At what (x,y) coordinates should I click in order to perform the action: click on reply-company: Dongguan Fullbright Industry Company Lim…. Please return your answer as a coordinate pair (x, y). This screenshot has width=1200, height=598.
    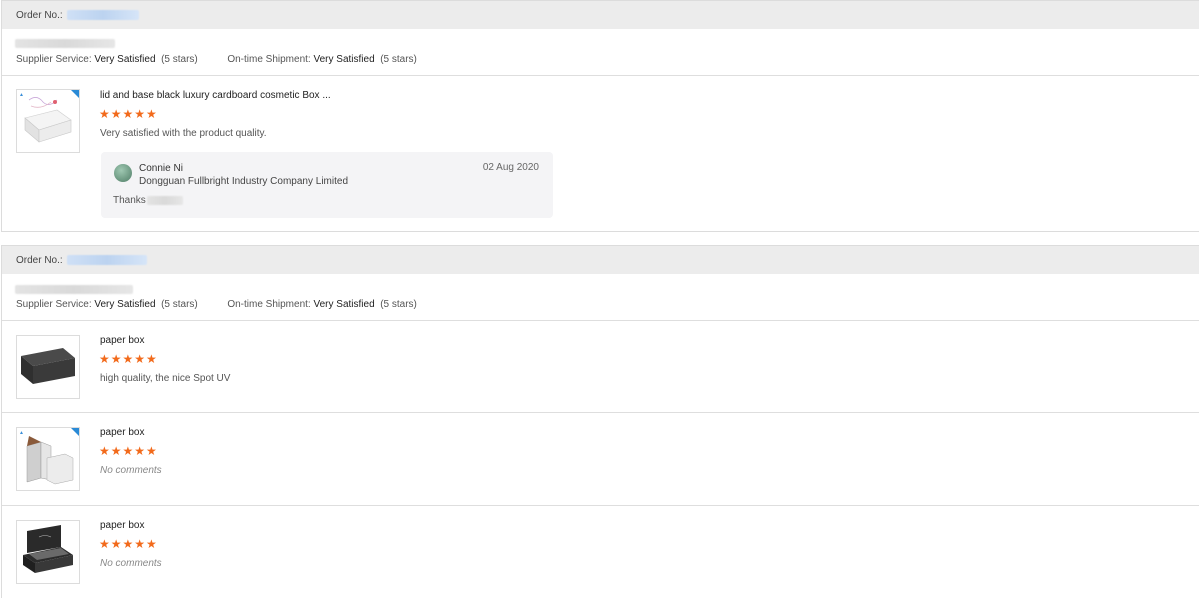
    Looking at the image, I should click on (243, 181).